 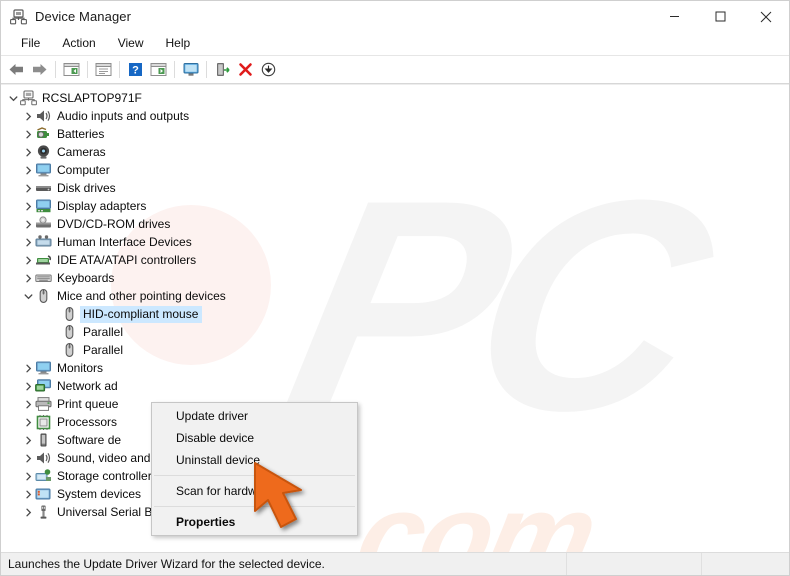 What do you see at coordinates (81, 134) in the screenshot?
I see `tree-item-label: Batteries` at bounding box center [81, 134].